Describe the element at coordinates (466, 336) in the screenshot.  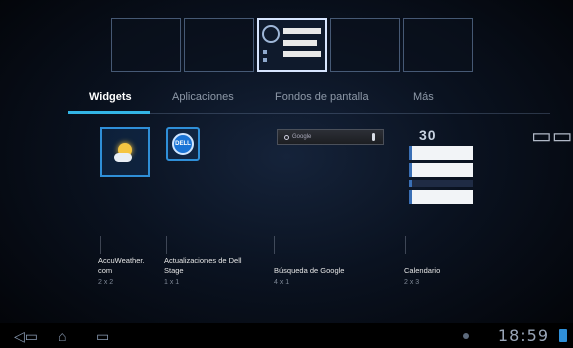
I see `notification-icon` at that location.